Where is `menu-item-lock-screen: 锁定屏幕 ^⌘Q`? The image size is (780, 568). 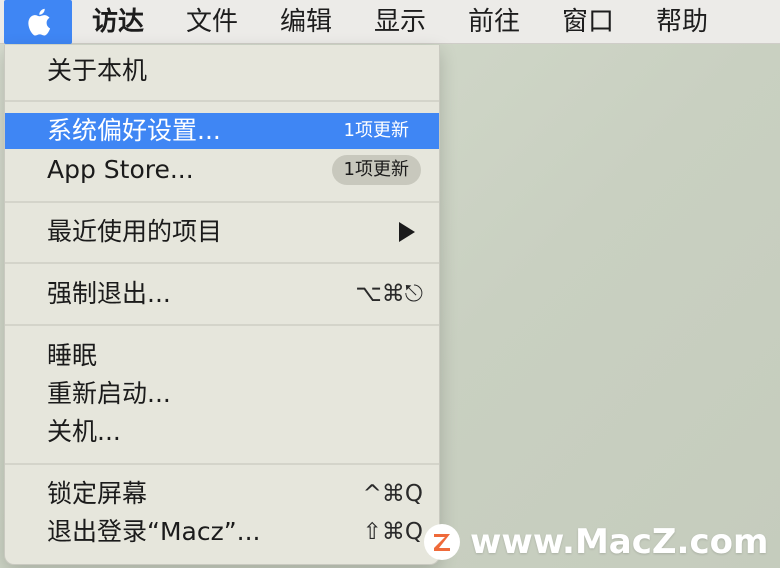 menu-item-lock-screen: 锁定屏幕 ^⌘Q is located at coordinates (222, 494).